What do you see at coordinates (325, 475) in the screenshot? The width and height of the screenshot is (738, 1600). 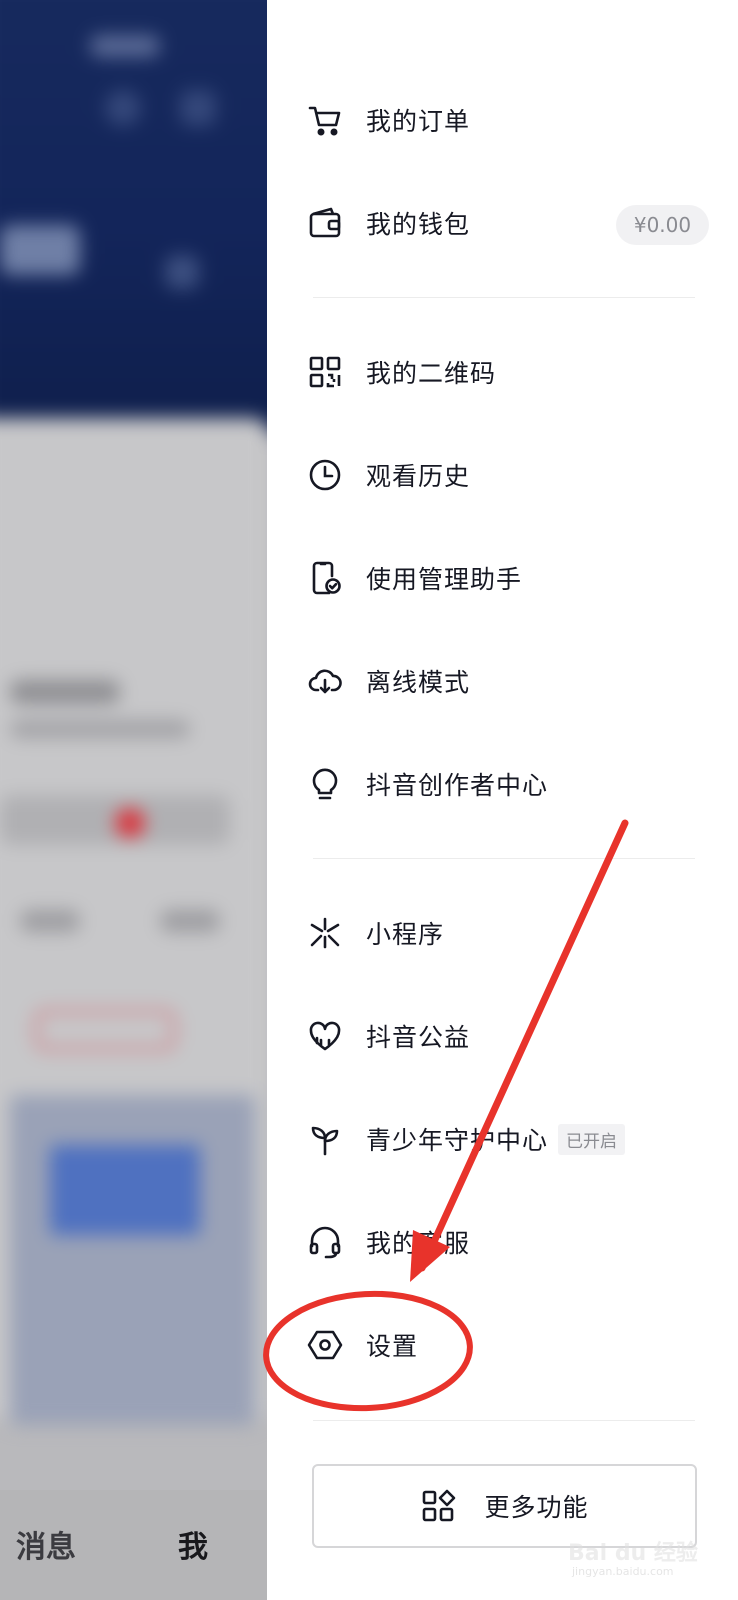 I see `clock-icon` at bounding box center [325, 475].